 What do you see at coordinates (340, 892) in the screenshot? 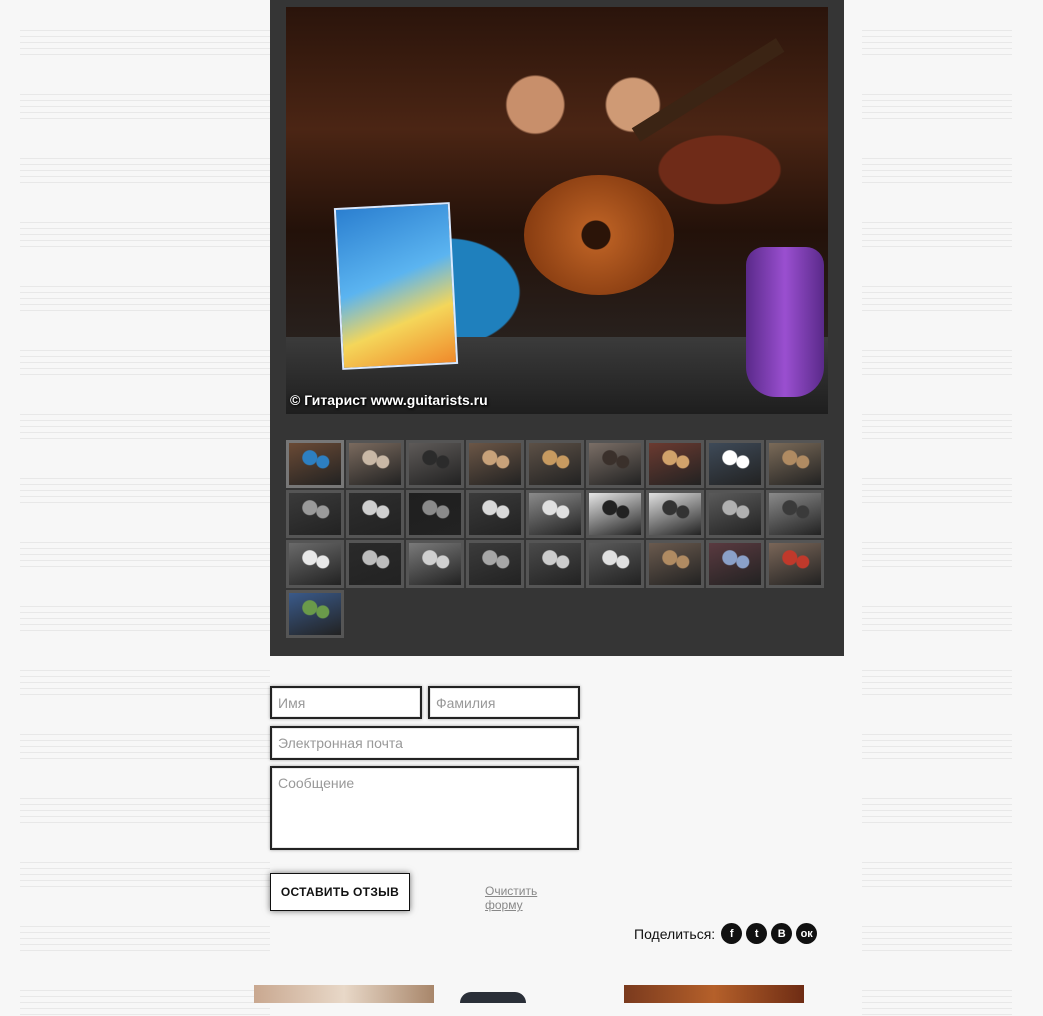
I see `submit-review-button: ОСТАВИТЬ ОТЗЫВ` at bounding box center [340, 892].